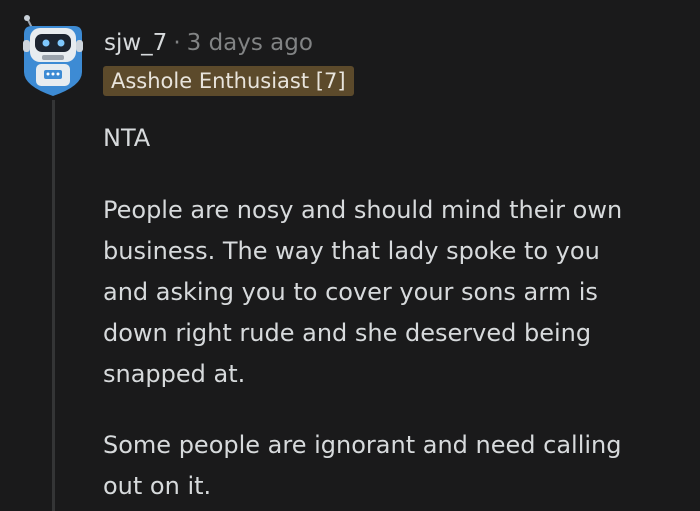  I want to click on comment-text-line: snapped at., so click(174, 374).